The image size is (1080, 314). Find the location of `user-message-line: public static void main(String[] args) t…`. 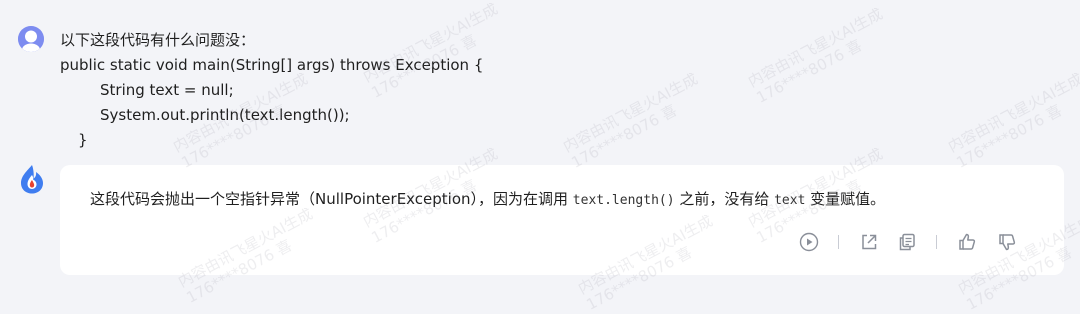

user-message-line: public static void main(String[] args) t… is located at coordinates (272, 65).